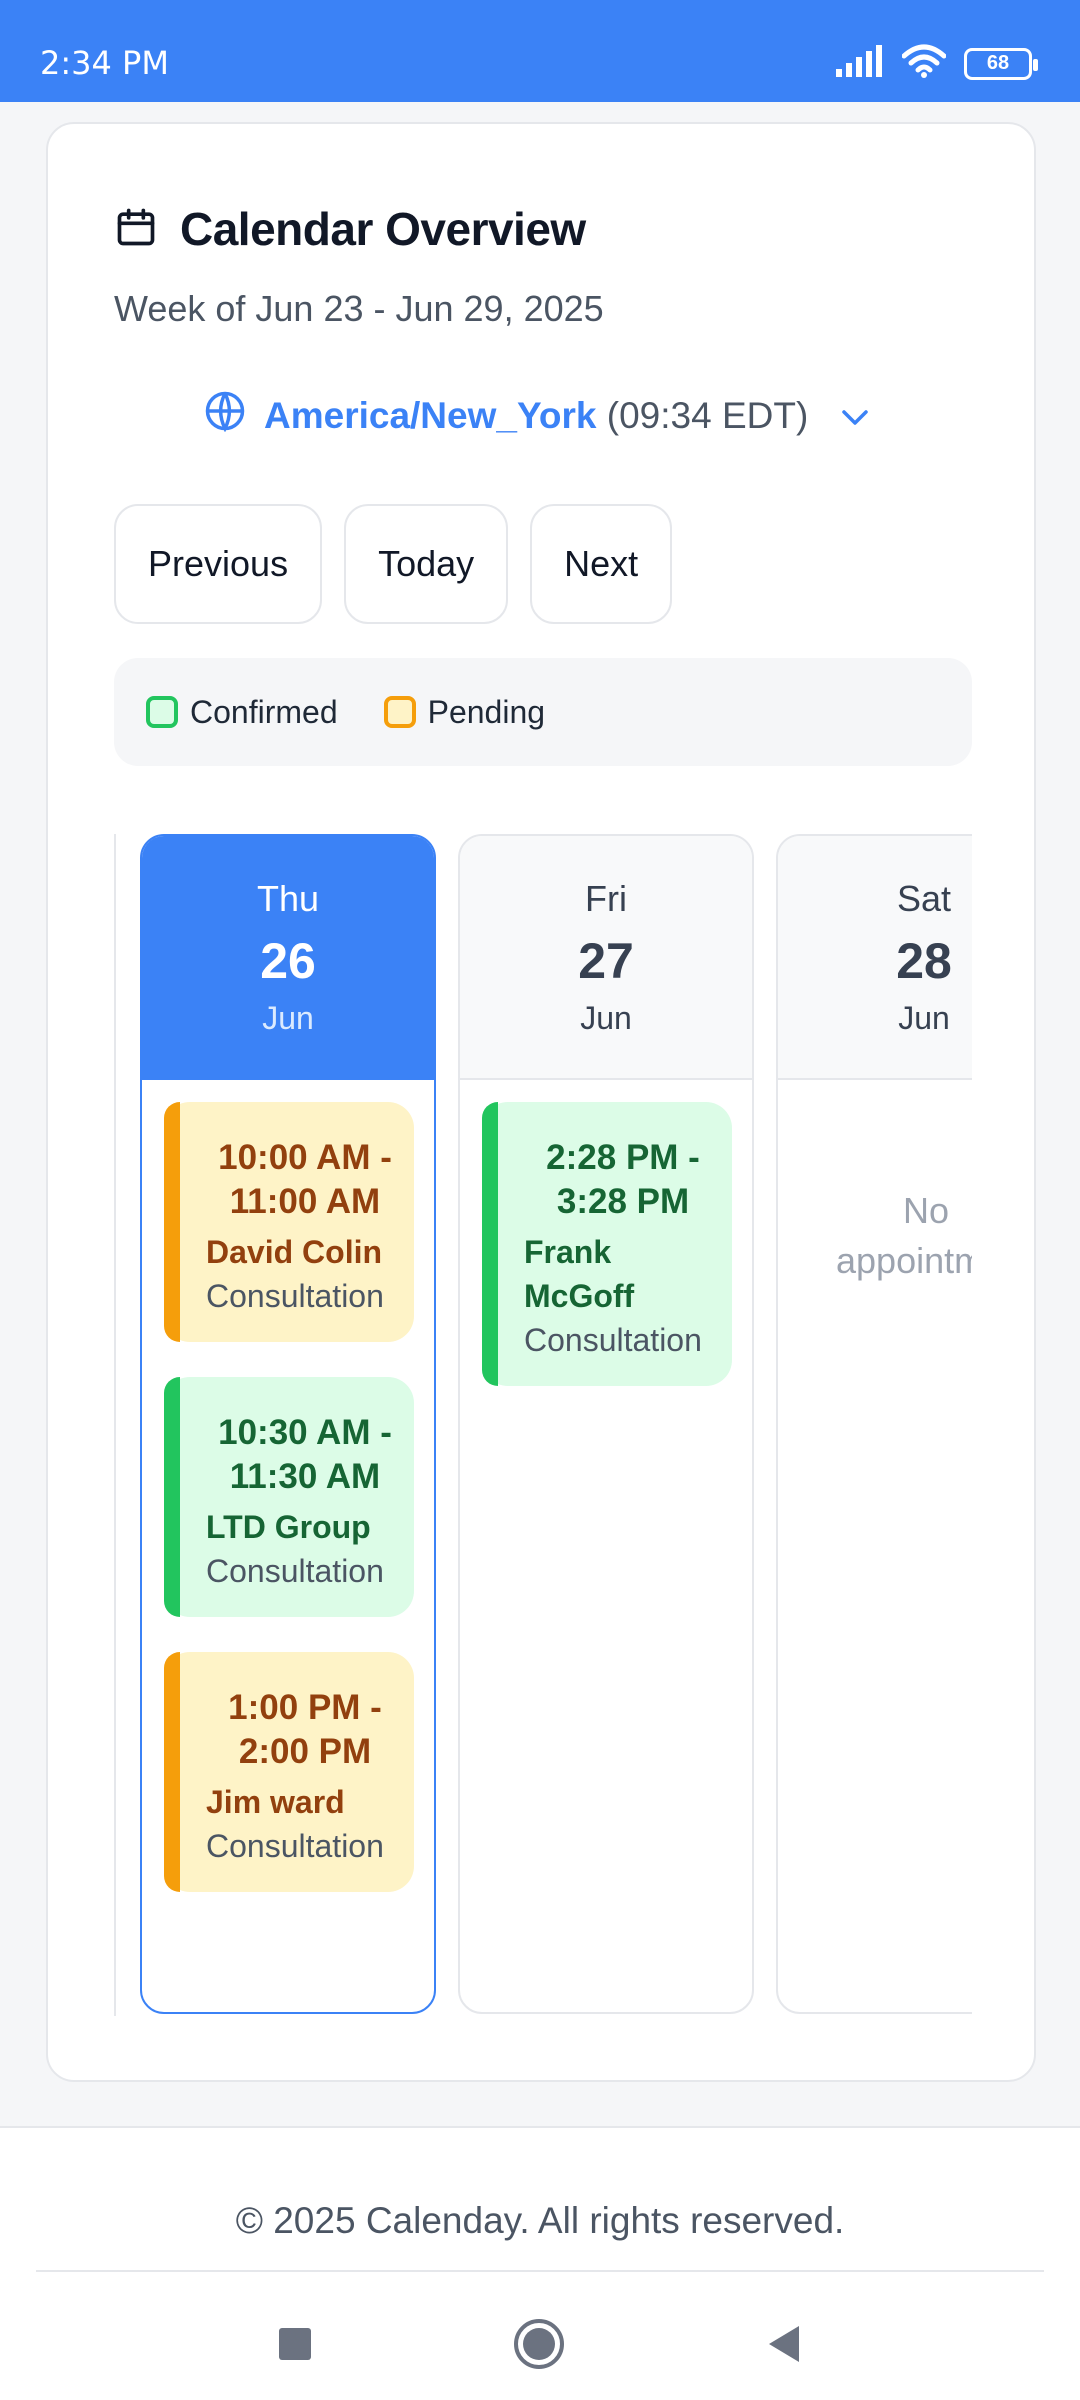 The height and width of the screenshot is (2400, 1080). I want to click on calendar-icon, so click(136, 229).